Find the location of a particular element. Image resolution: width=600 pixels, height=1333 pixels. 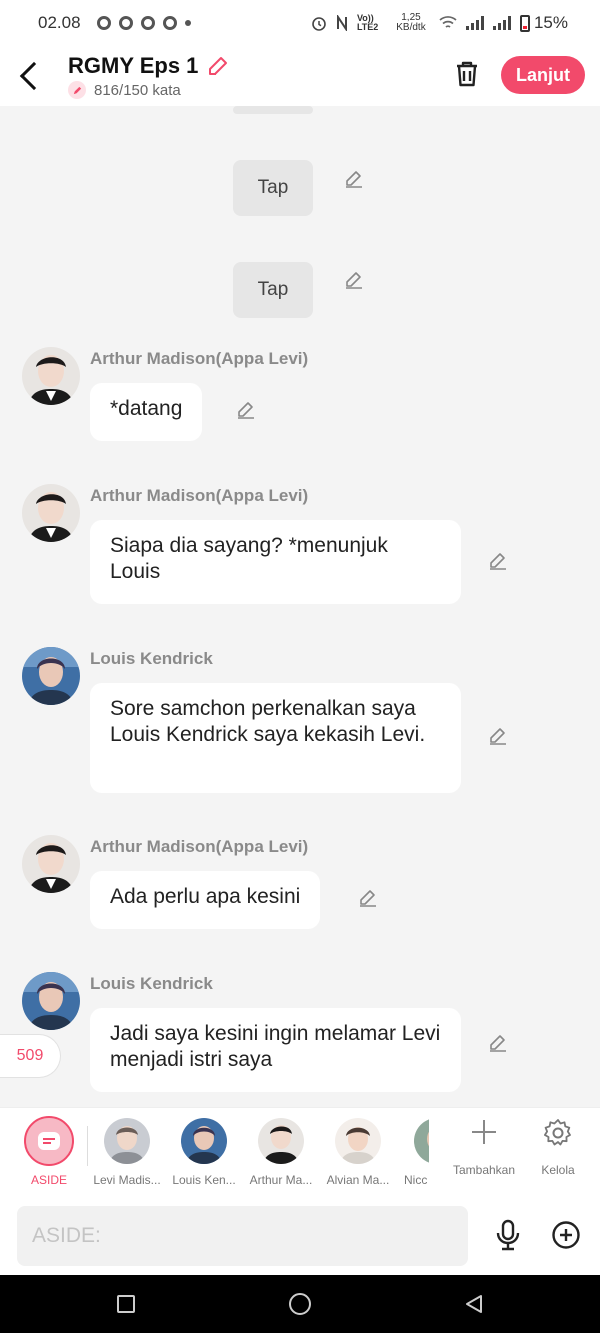

app-header: RGMY Eps 1 816/150 kata Lanjut is located at coordinates (300, 76).